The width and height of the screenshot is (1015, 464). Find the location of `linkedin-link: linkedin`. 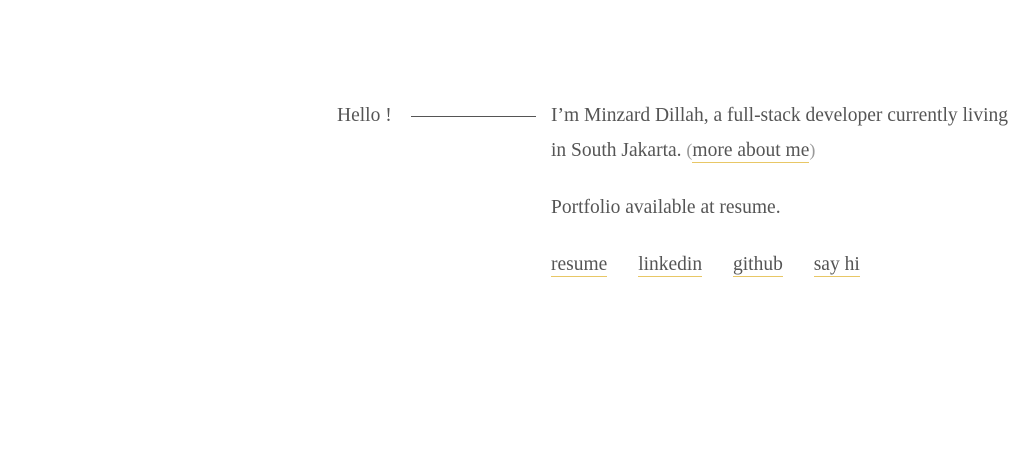

linkedin-link: linkedin is located at coordinates (670, 265).